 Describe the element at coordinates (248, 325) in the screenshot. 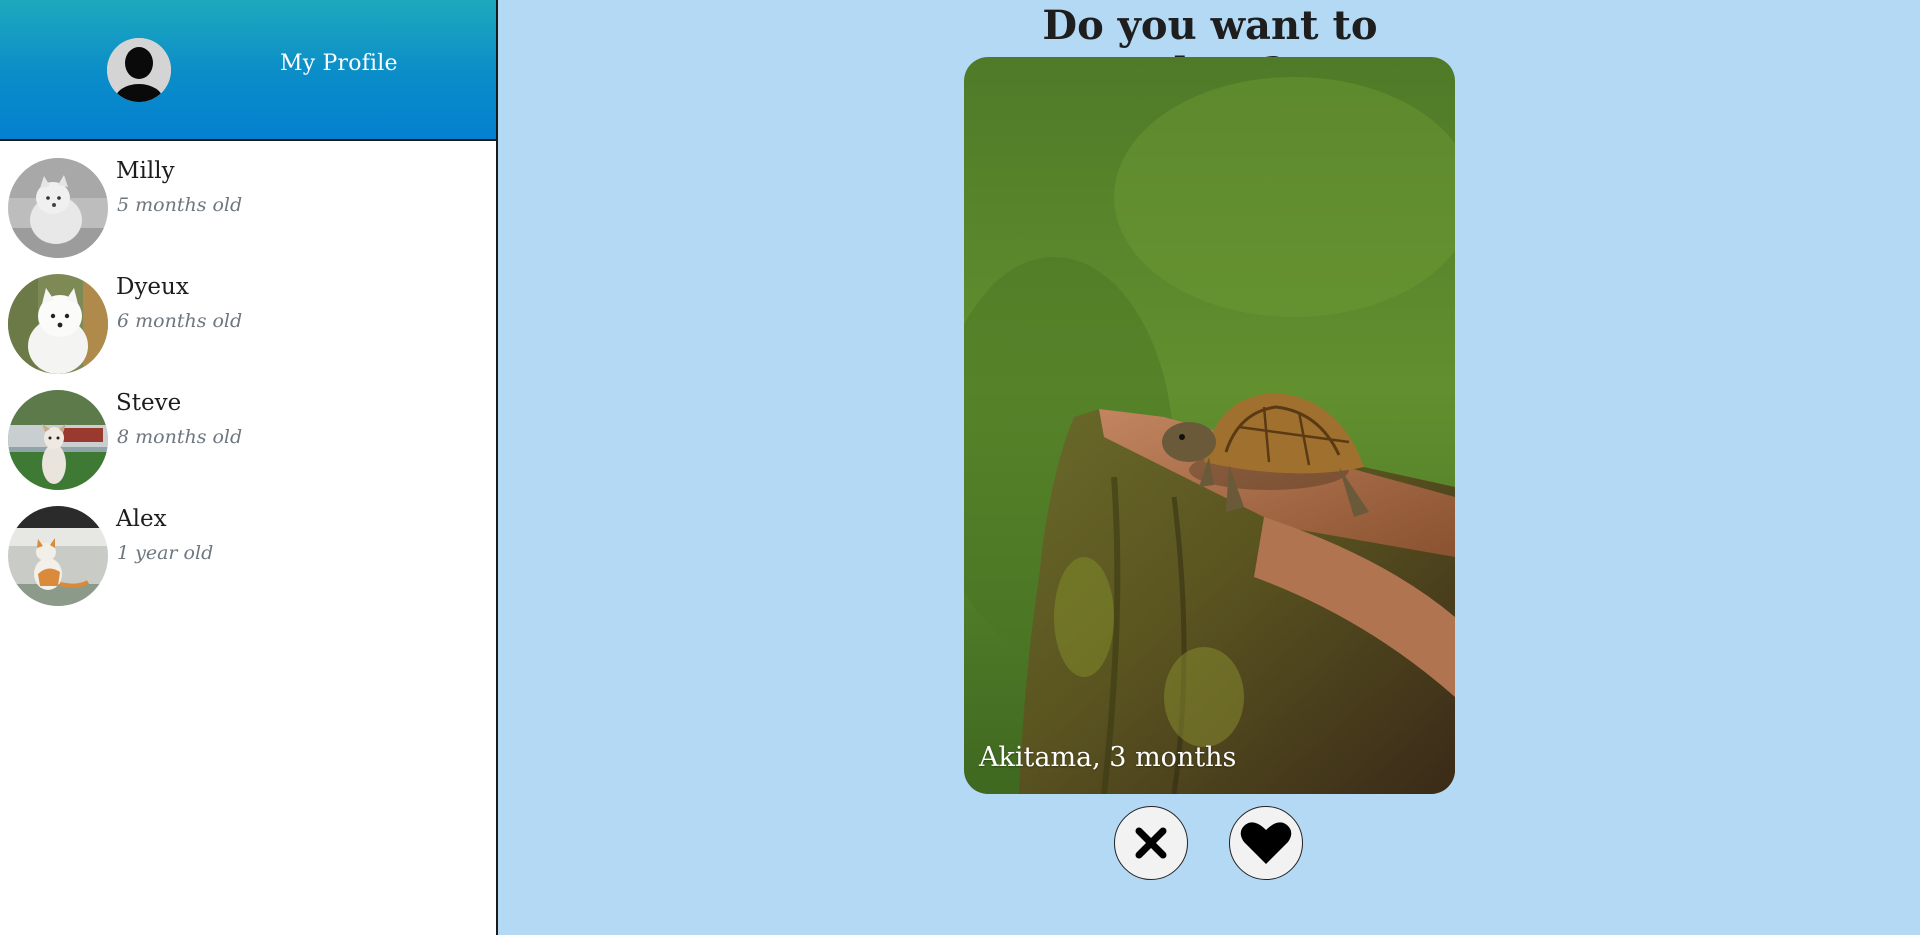

I see `pet-list-item-dyeux: Dyeux 6 months old` at that location.